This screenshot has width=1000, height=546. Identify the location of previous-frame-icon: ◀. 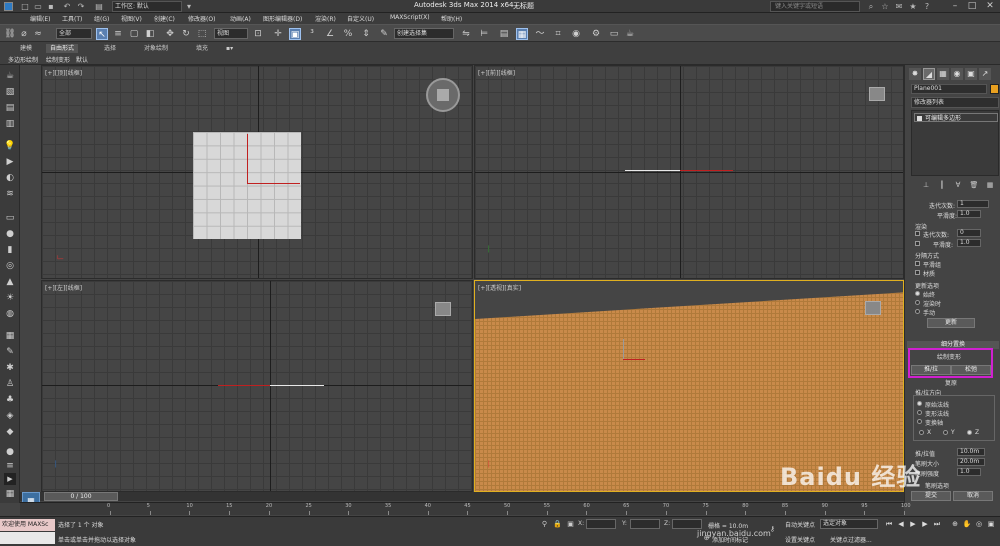
(901, 524).